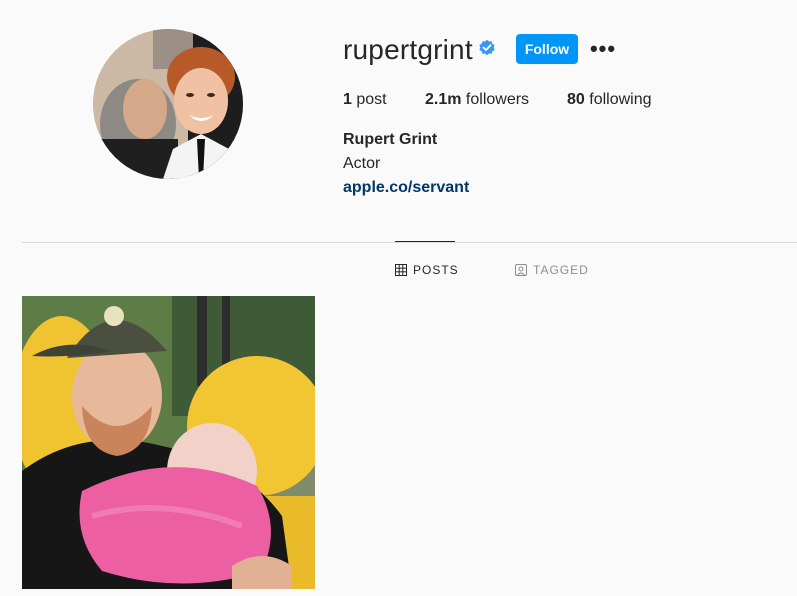 The image size is (797, 596). I want to click on profile-avatar, so click(168, 104).